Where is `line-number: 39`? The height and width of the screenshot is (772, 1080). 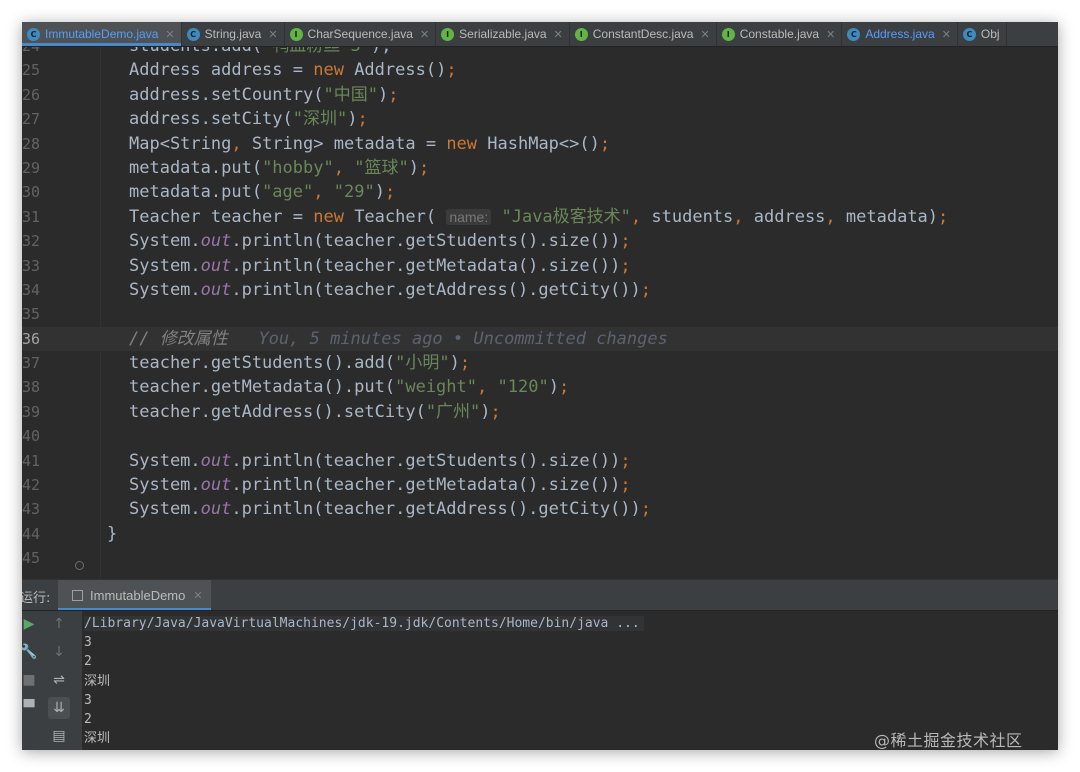 line-number: 39 is located at coordinates (31, 411).